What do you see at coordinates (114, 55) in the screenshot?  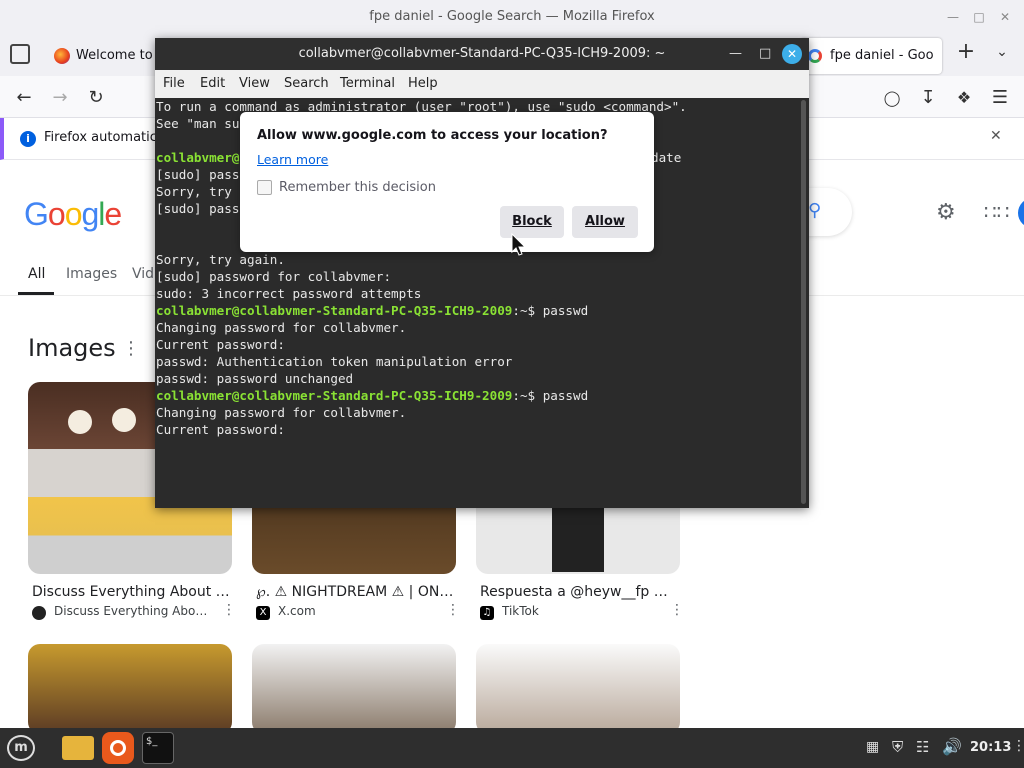 I see `tab-label: Welcome to` at bounding box center [114, 55].